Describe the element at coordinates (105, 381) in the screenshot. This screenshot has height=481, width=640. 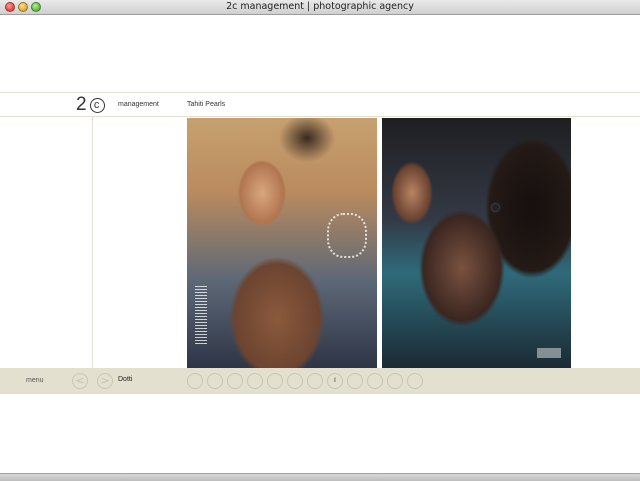
I see `next-arrow-button: >` at that location.